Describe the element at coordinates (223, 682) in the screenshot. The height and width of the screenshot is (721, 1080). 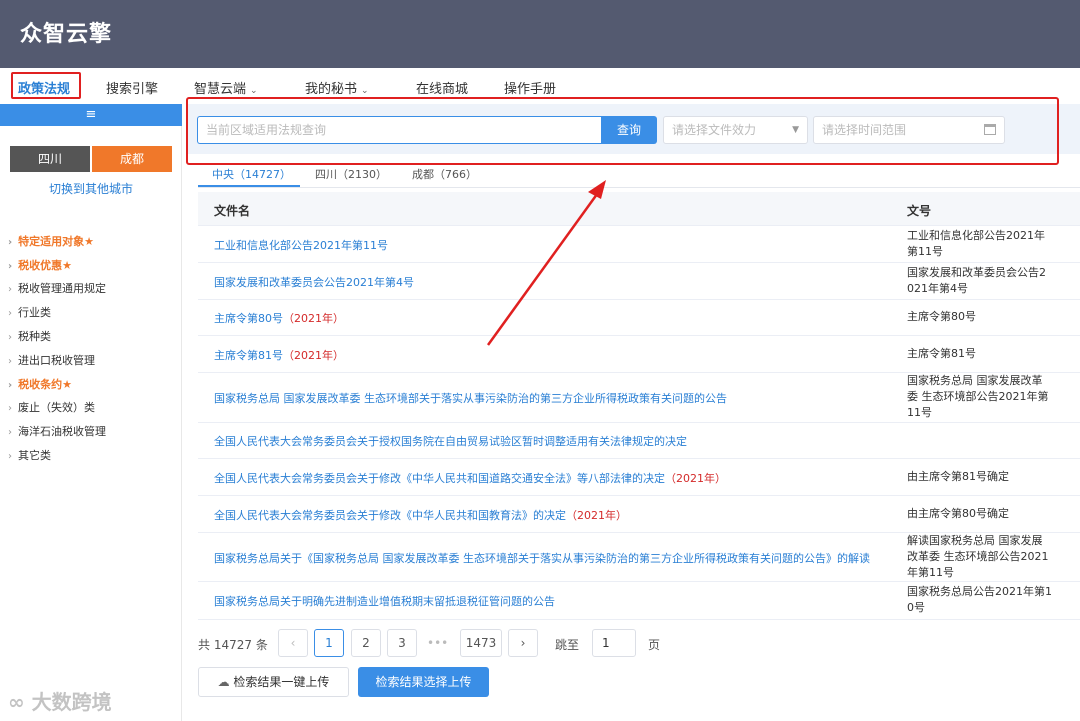
I see `cloud-upload-icon: ☁` at that location.